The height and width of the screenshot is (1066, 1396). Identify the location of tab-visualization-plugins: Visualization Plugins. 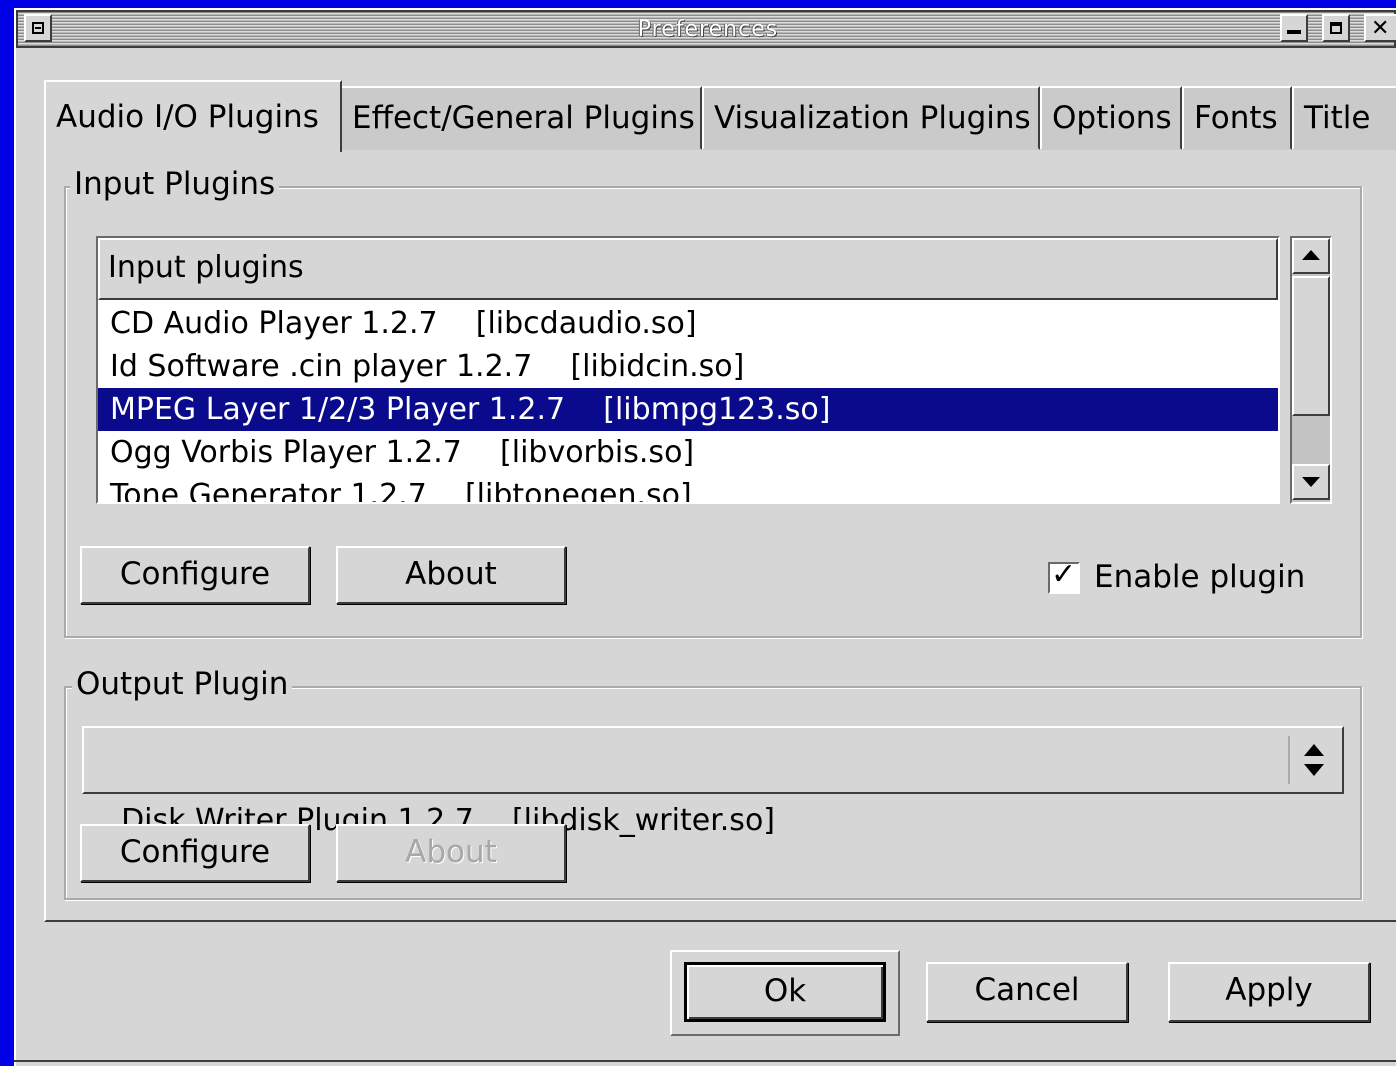
(871, 118).